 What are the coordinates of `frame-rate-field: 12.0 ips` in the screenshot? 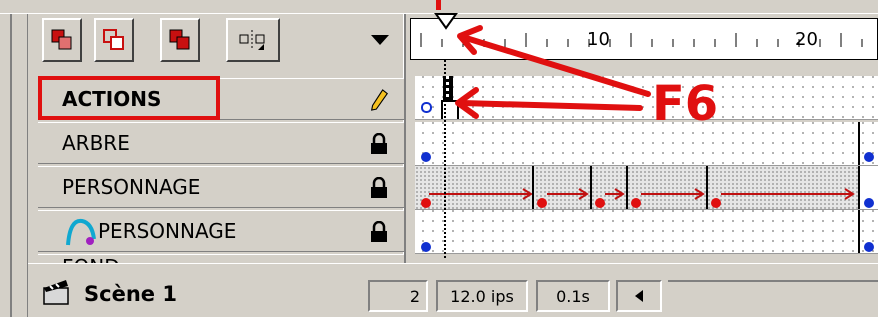 It's located at (482, 296).